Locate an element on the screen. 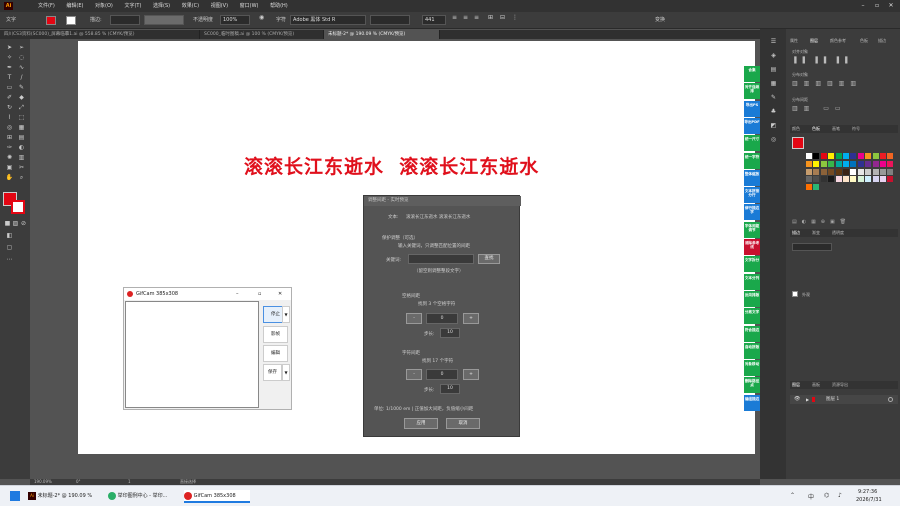 The height and width of the screenshot is (506, 900). stop-dropdown-icon: ▼ is located at coordinates (286, 314).